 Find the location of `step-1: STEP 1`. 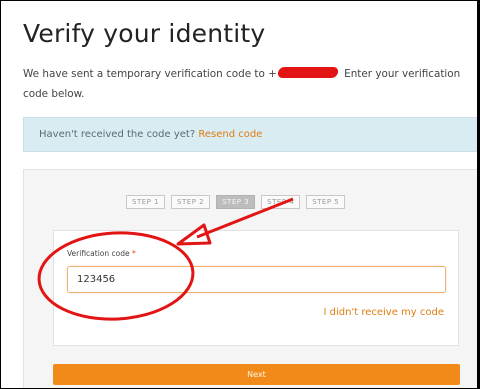

step-1: STEP 1 is located at coordinates (146, 202).